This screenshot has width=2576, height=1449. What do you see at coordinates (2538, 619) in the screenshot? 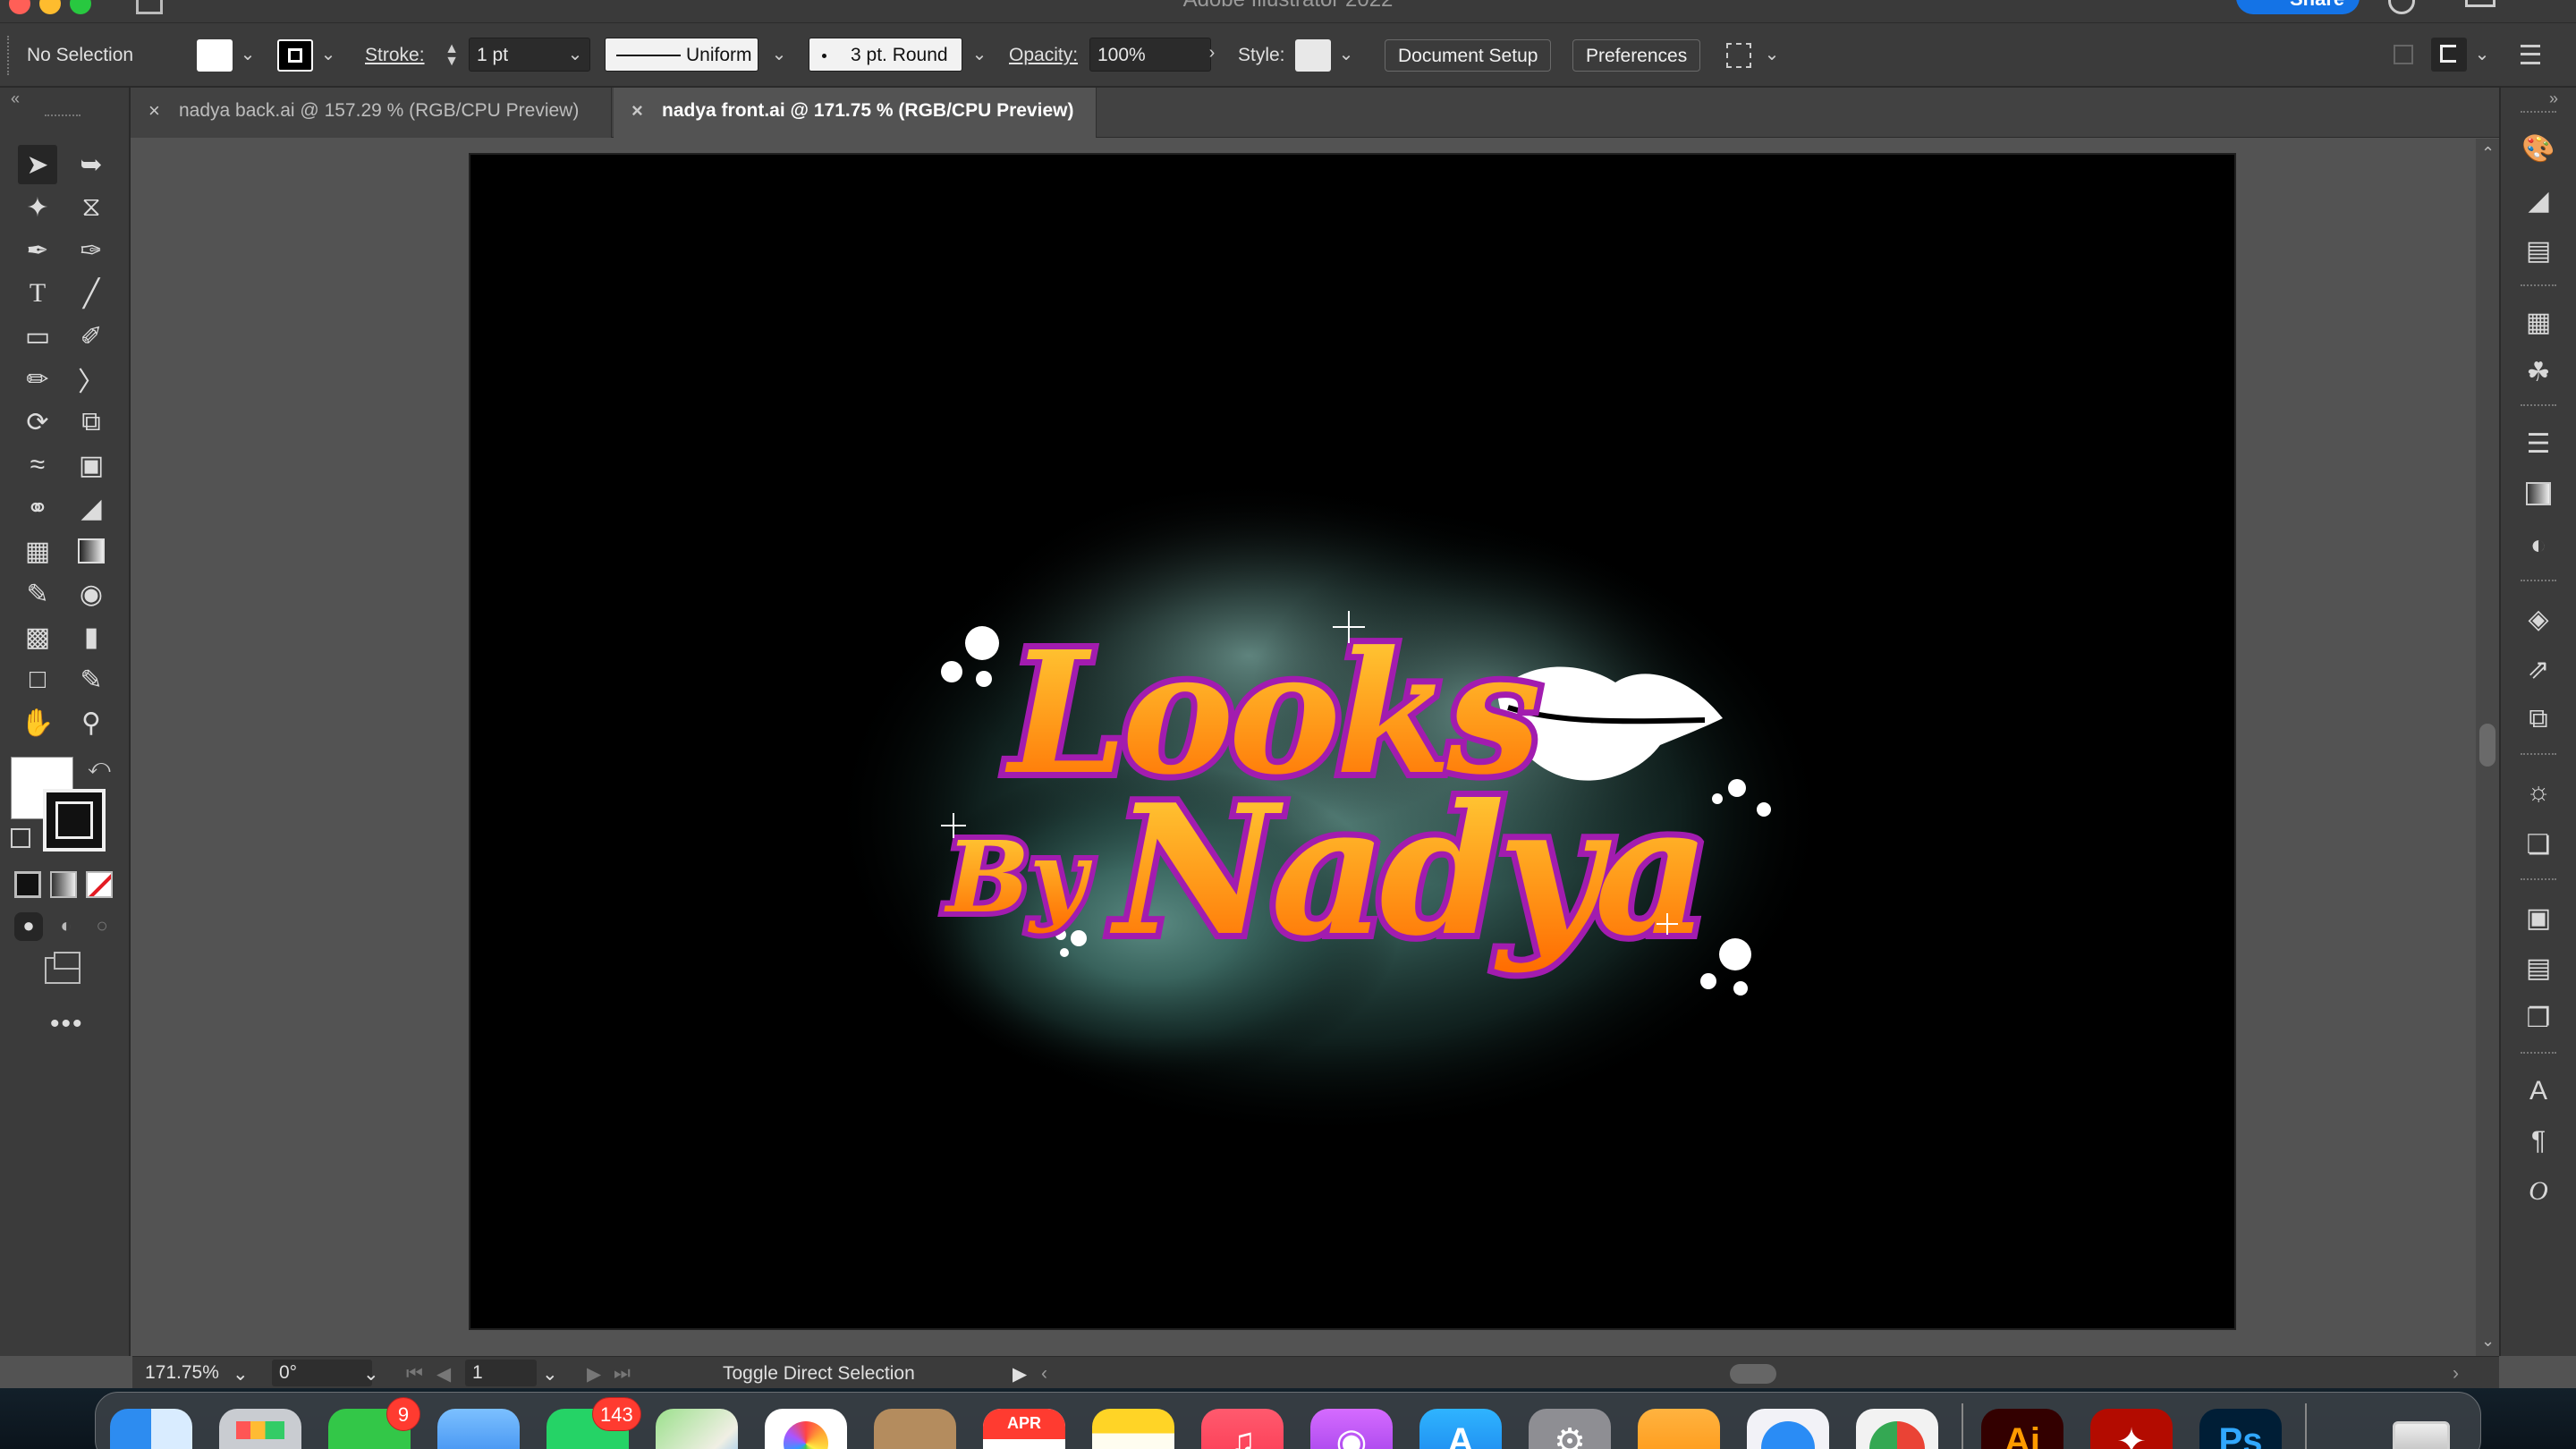
I see `layers-panel-icon: ◈` at bounding box center [2538, 619].